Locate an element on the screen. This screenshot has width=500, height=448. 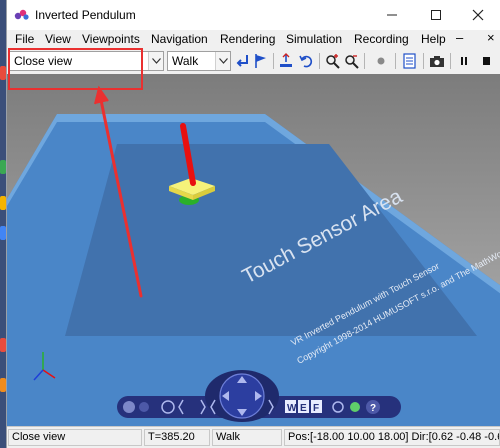
zoom-in-icon is located at coordinates (333, 61).